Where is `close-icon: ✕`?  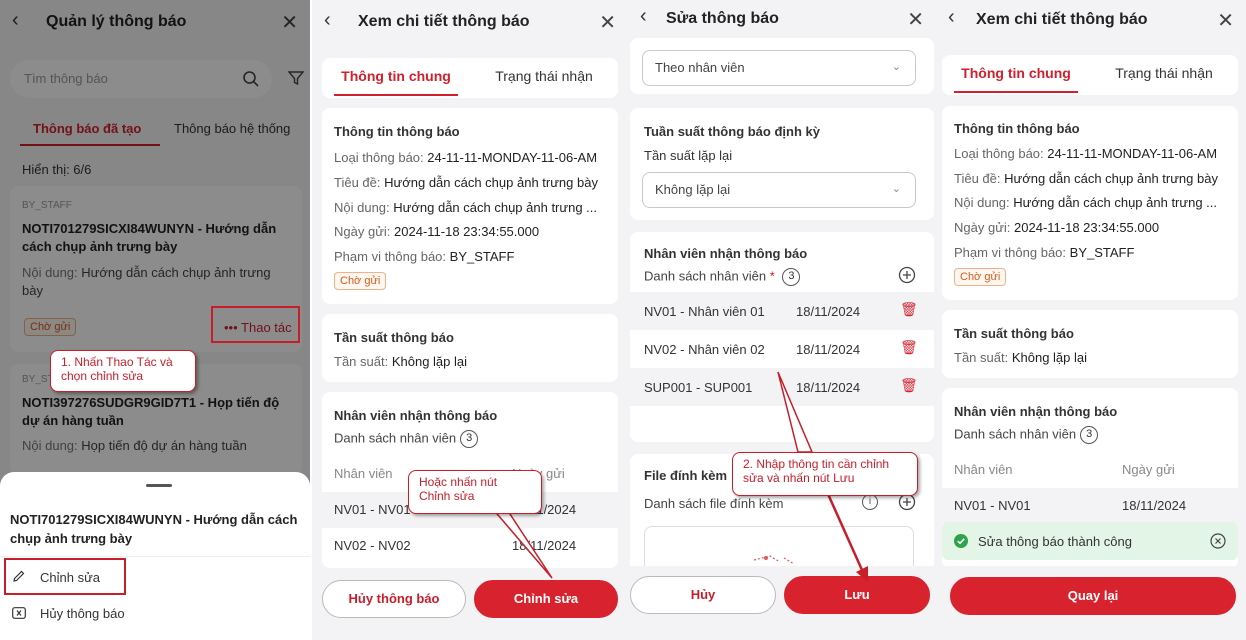
close-icon: ✕ is located at coordinates (1225, 20).